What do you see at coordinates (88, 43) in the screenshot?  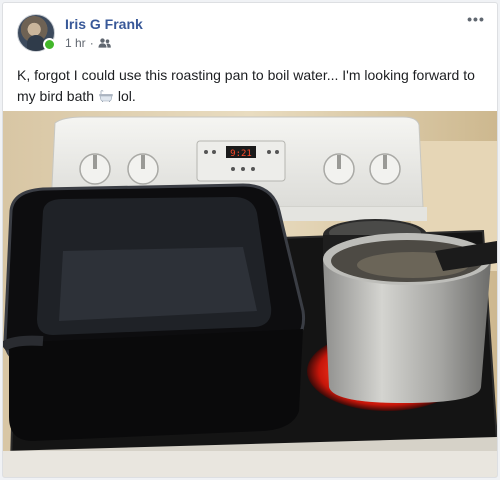 I see `post-meta: 1 hr ·` at bounding box center [88, 43].